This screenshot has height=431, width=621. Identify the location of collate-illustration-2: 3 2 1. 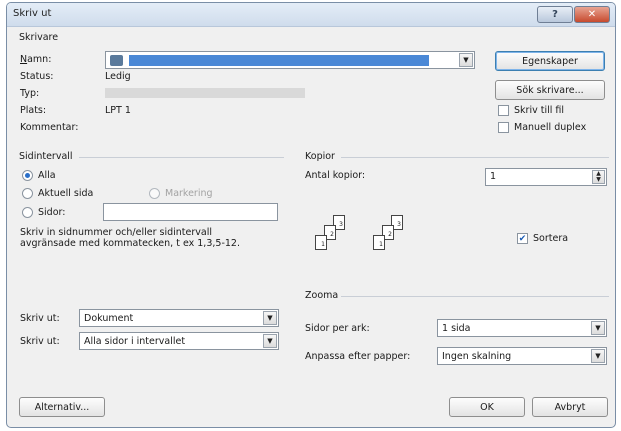
(393, 240).